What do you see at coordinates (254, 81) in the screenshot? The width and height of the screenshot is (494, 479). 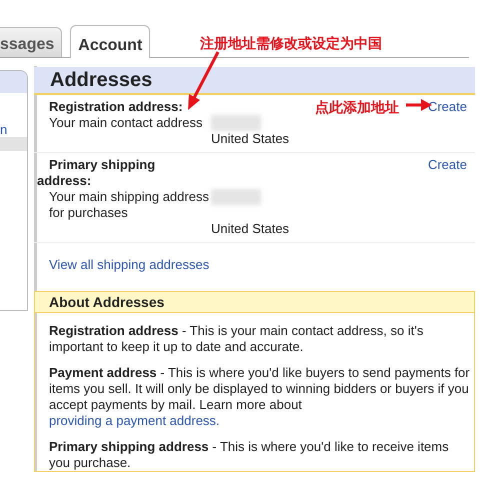 I see `section-title: Addresses` at bounding box center [254, 81].